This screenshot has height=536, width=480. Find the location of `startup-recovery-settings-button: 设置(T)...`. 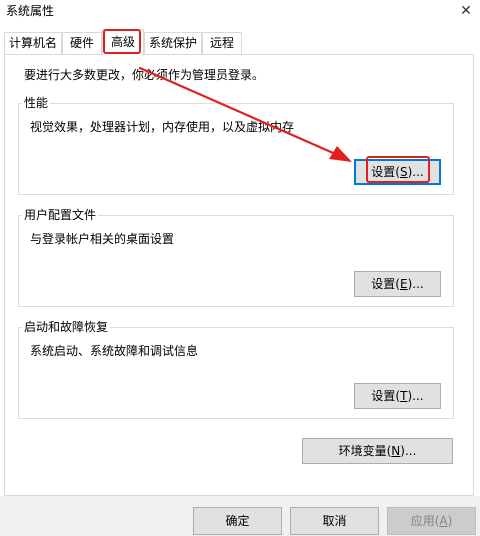

startup-recovery-settings-button: 设置(T)... is located at coordinates (397, 396).